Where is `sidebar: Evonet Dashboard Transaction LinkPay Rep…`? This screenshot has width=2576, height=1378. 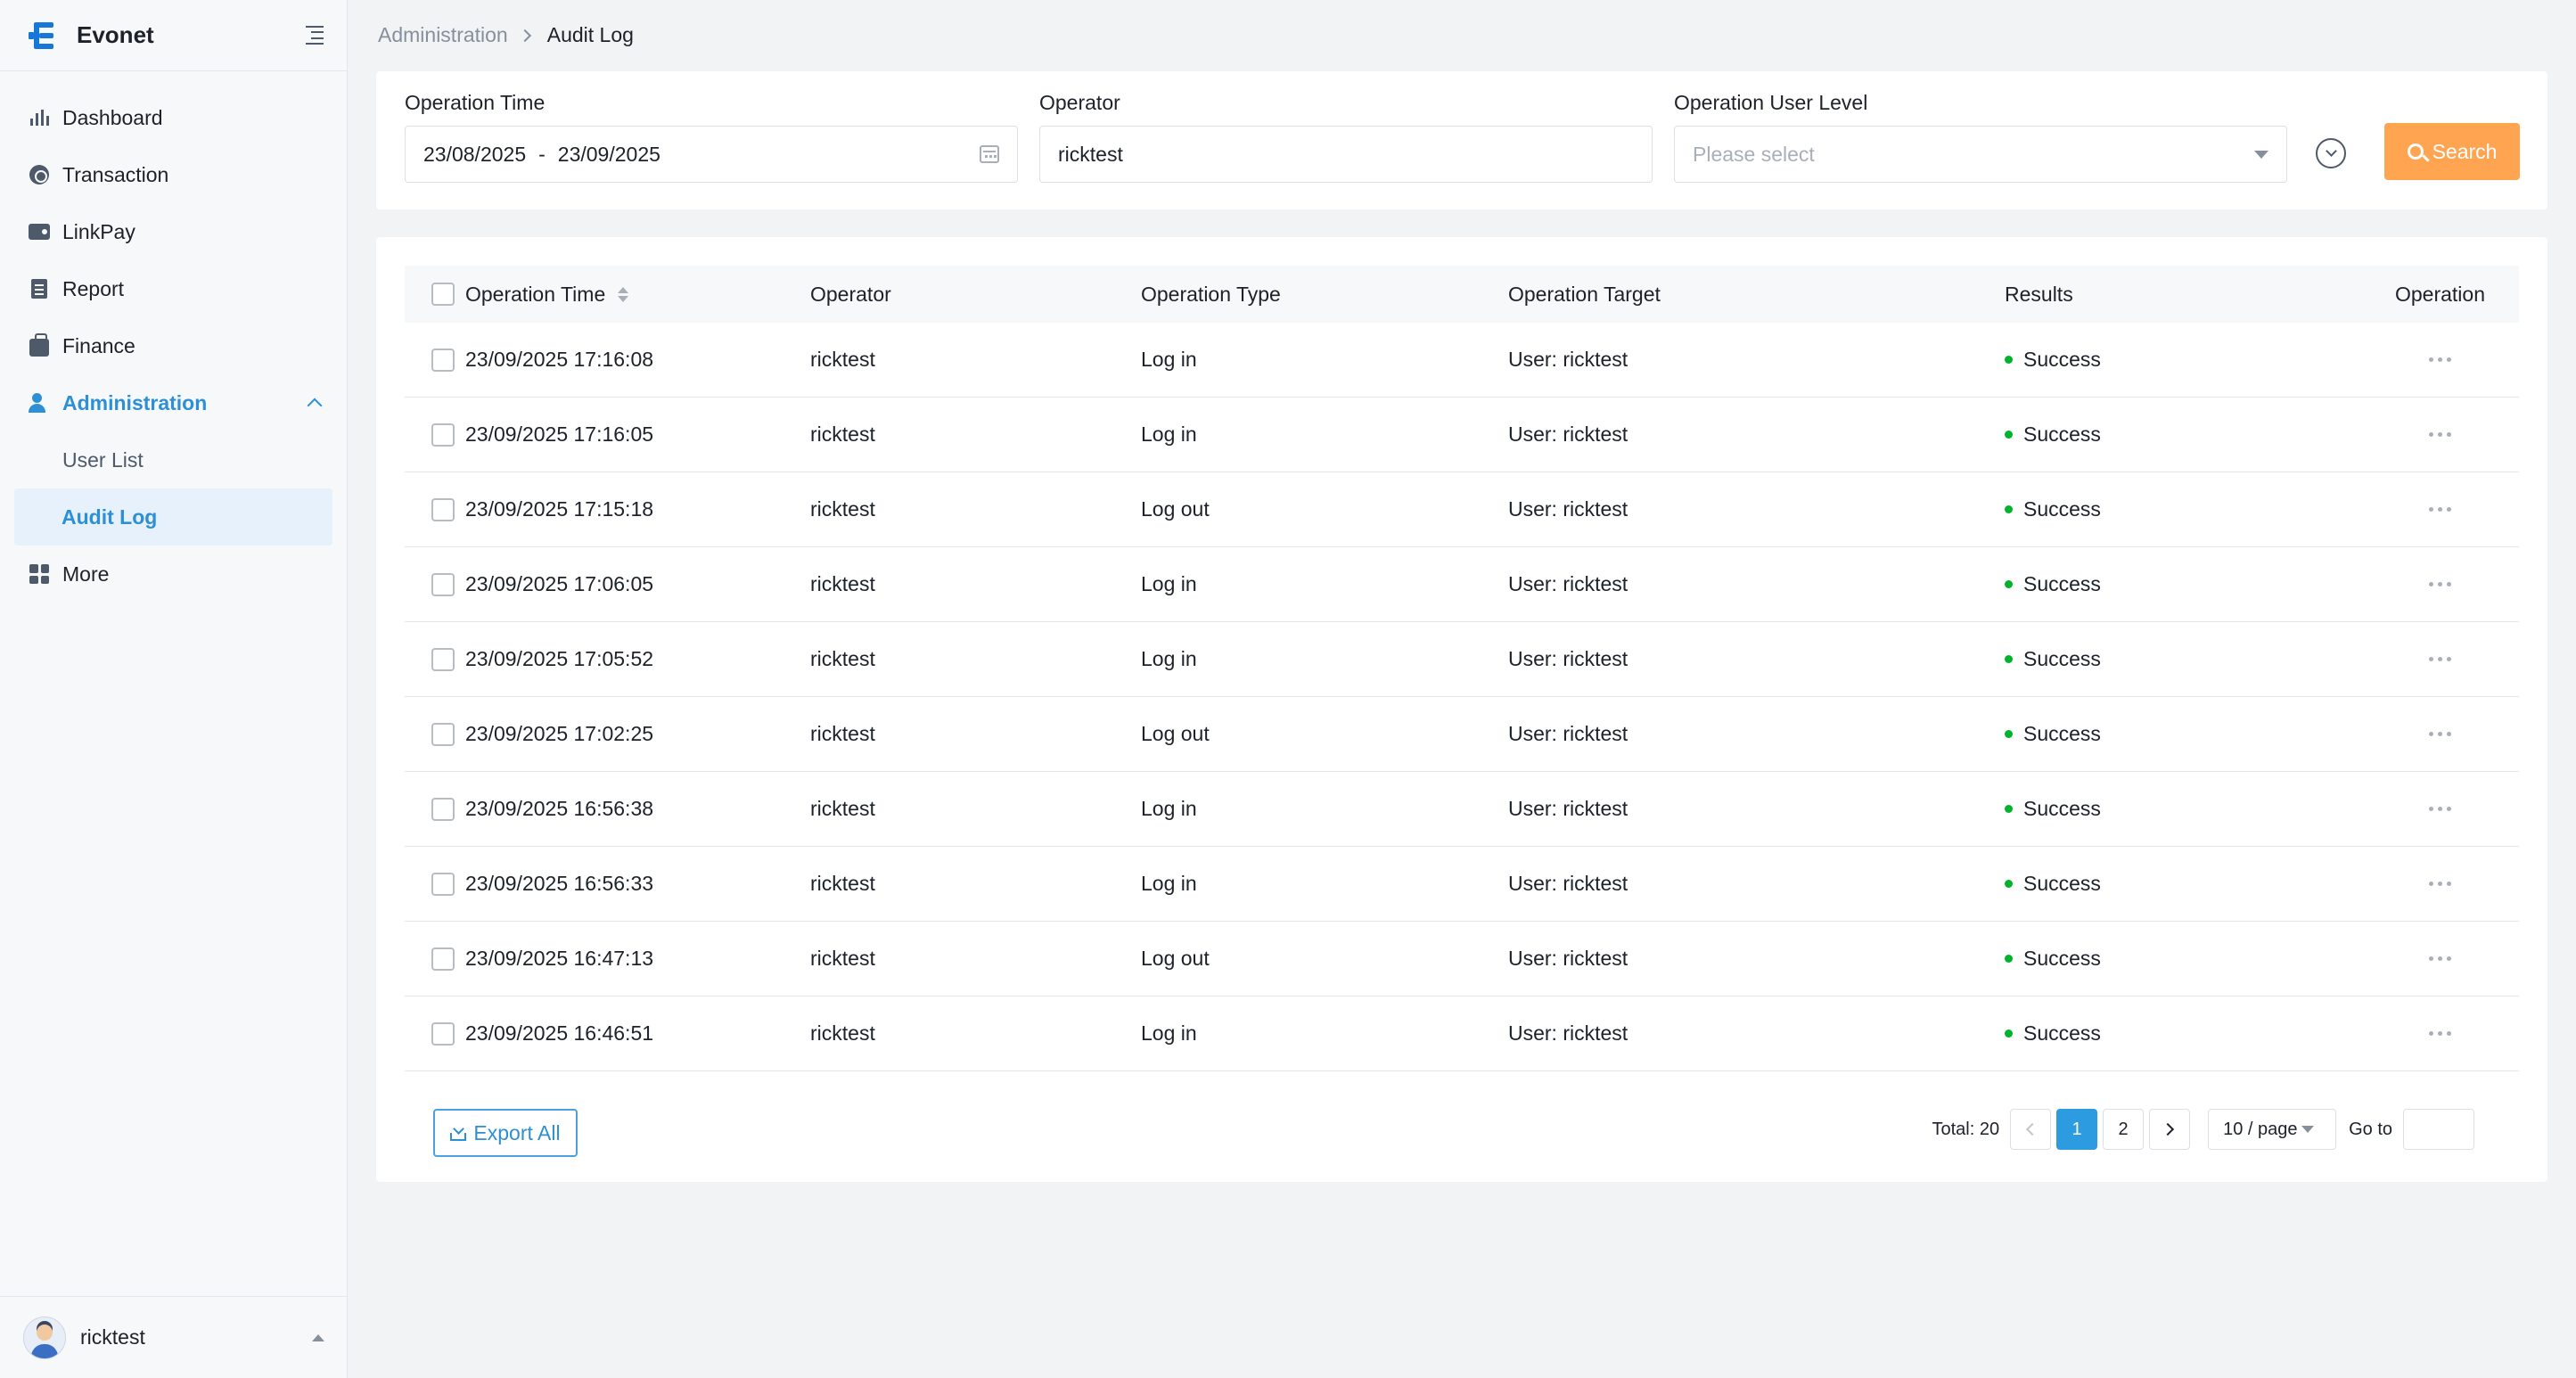
sidebar: Evonet Dashboard Transaction LinkPay Rep… is located at coordinates (174, 689).